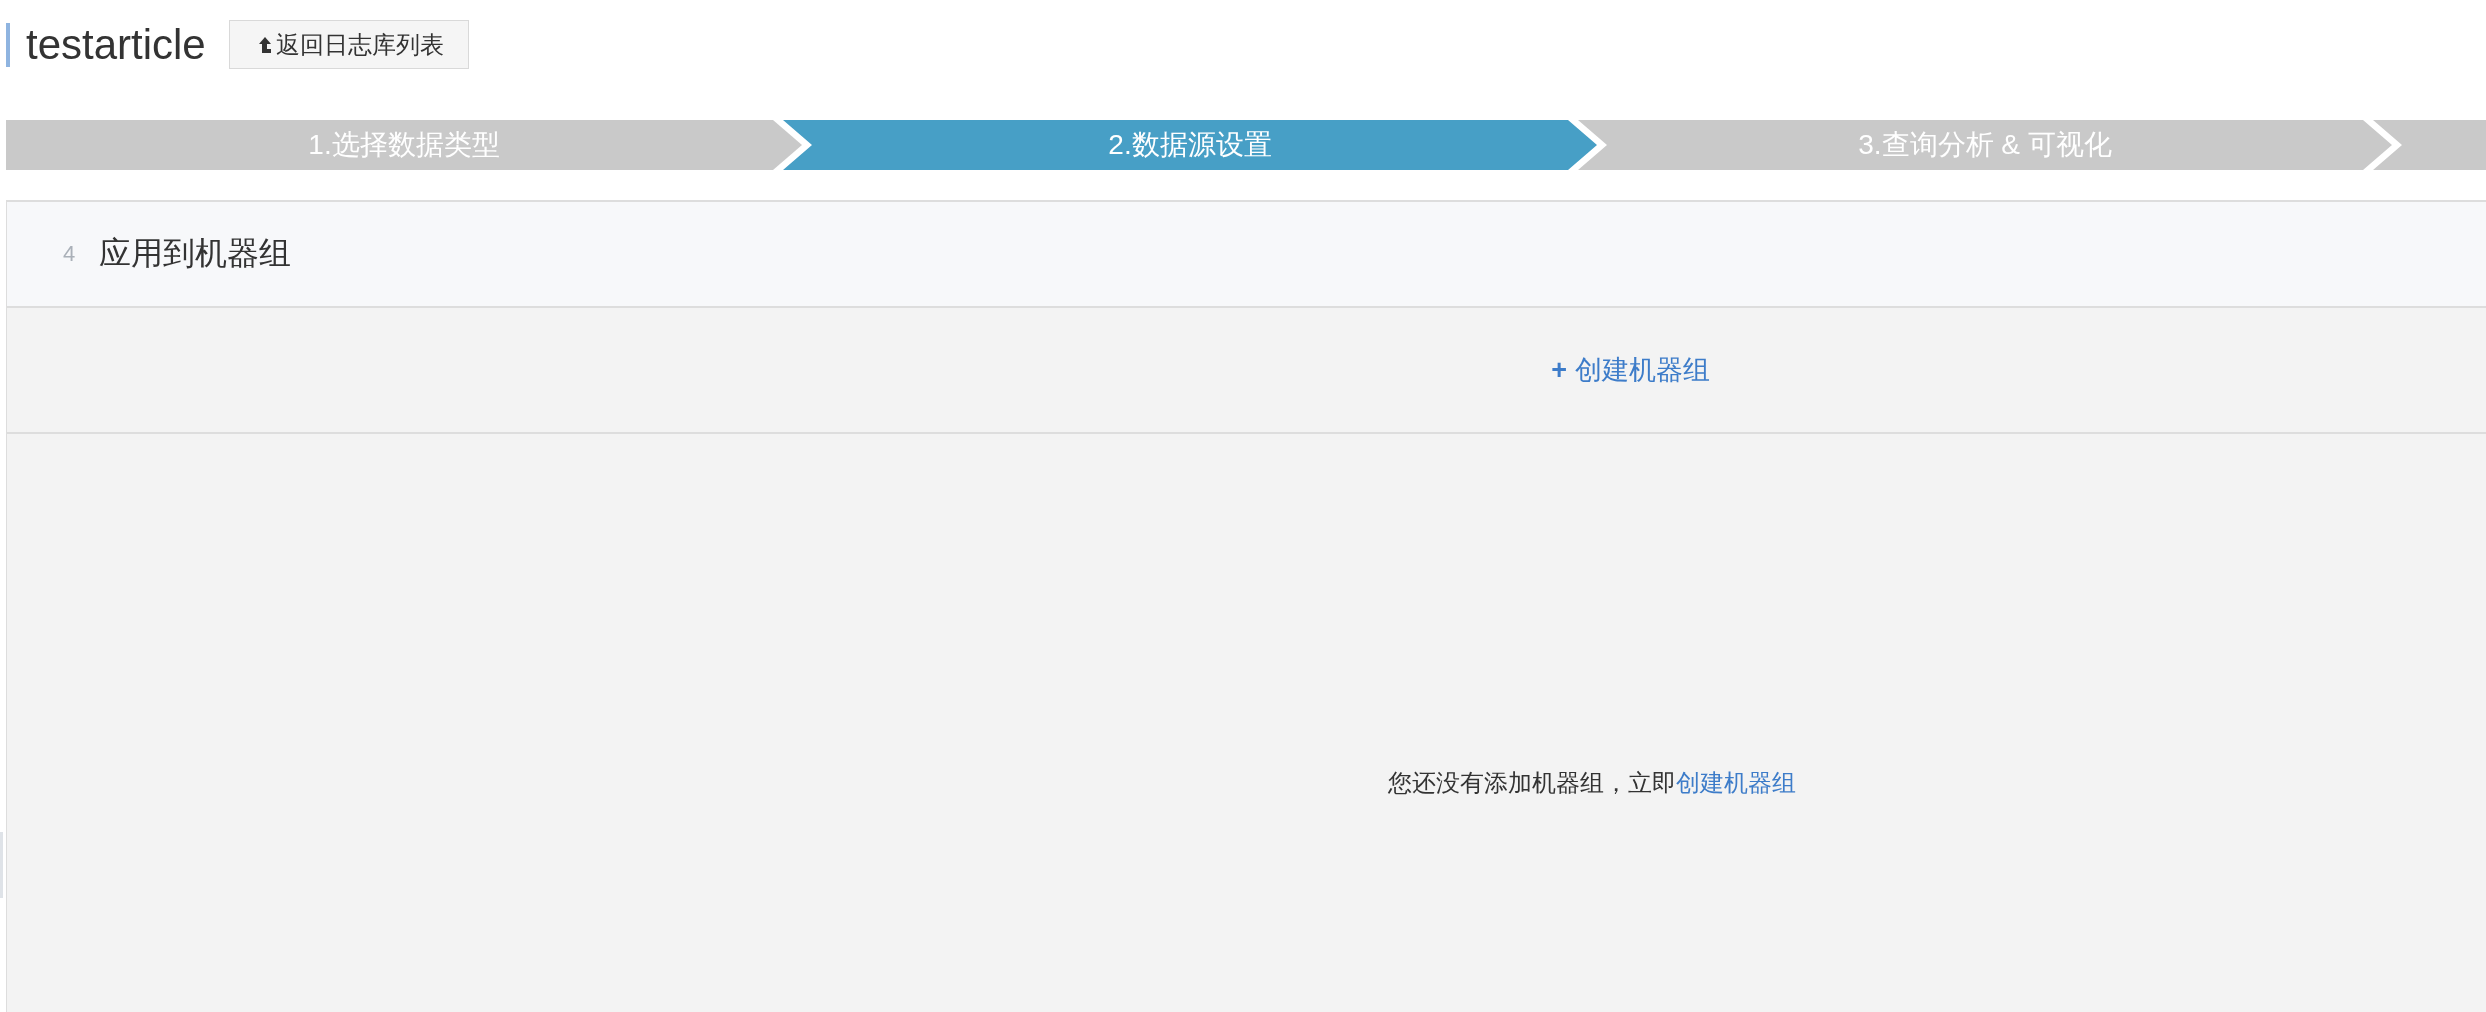  I want to click on create-group-link: + 创建机器组, so click(1630, 370).